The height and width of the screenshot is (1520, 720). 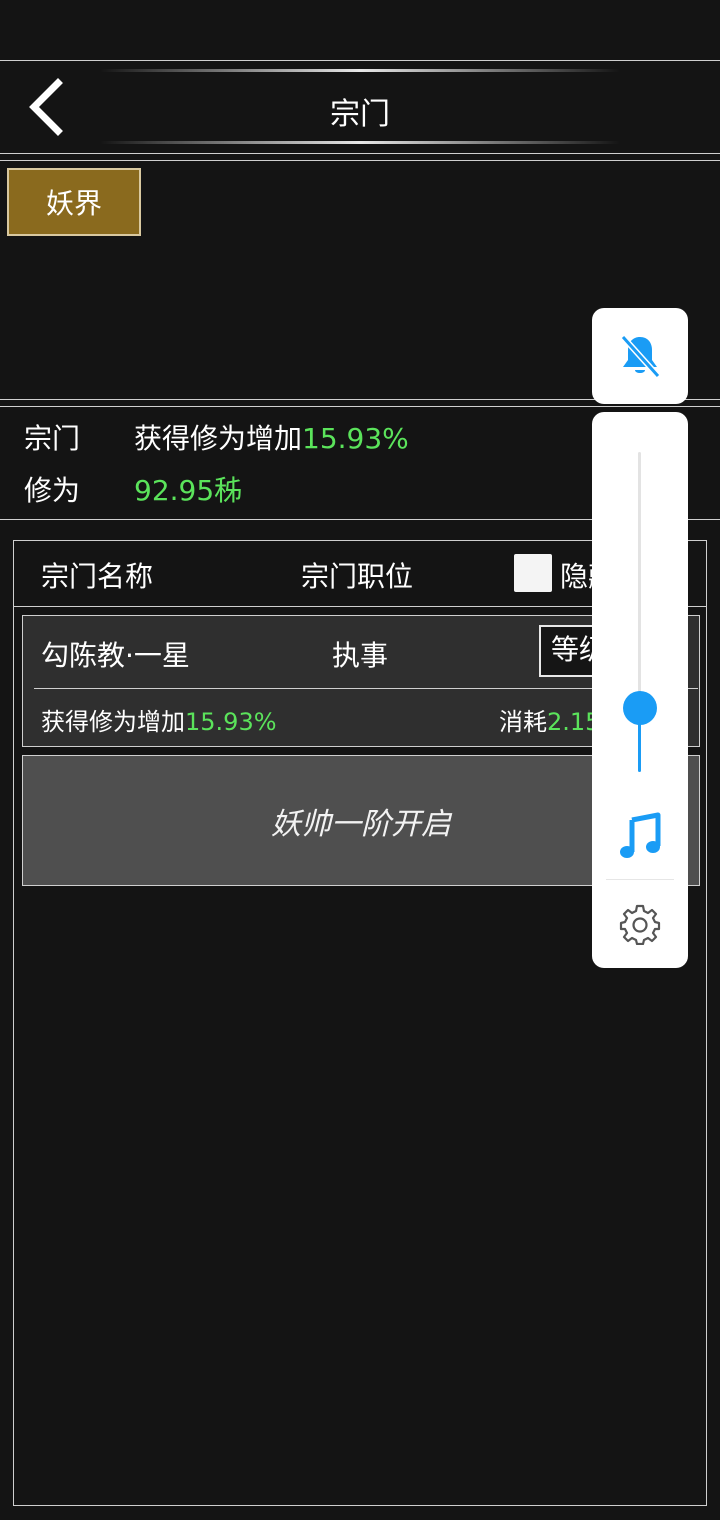 What do you see at coordinates (188, 490) in the screenshot?
I see `cultivation-value: 92.95秭` at bounding box center [188, 490].